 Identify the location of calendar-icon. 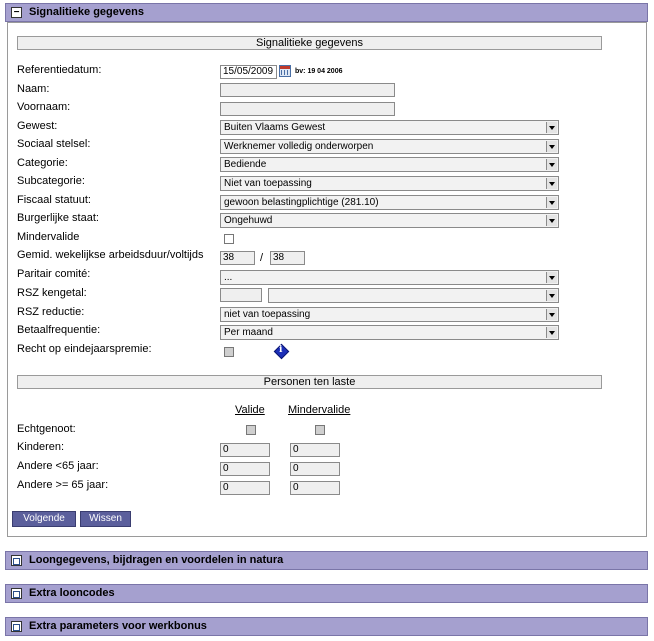
(285, 71).